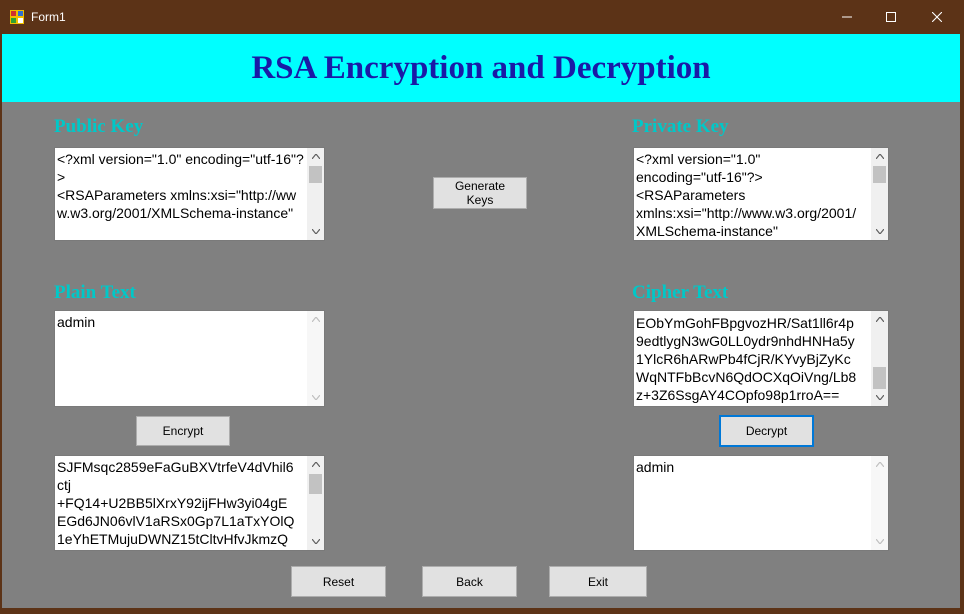 Image resolution: width=964 pixels, height=614 pixels. What do you see at coordinates (680, 292) in the screenshot?
I see `cipher-text-label: Cipher Text` at bounding box center [680, 292].